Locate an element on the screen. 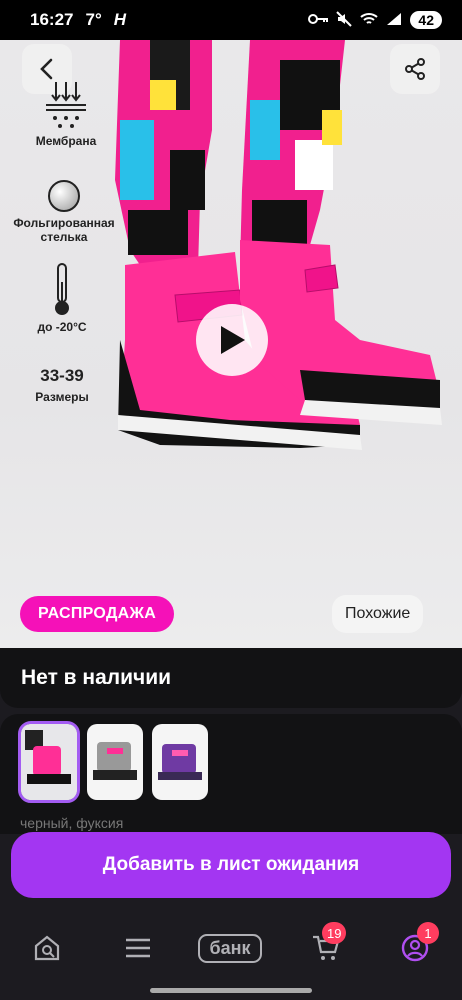 The height and width of the screenshot is (1000, 462). similar-button: Похожие is located at coordinates (378, 614).